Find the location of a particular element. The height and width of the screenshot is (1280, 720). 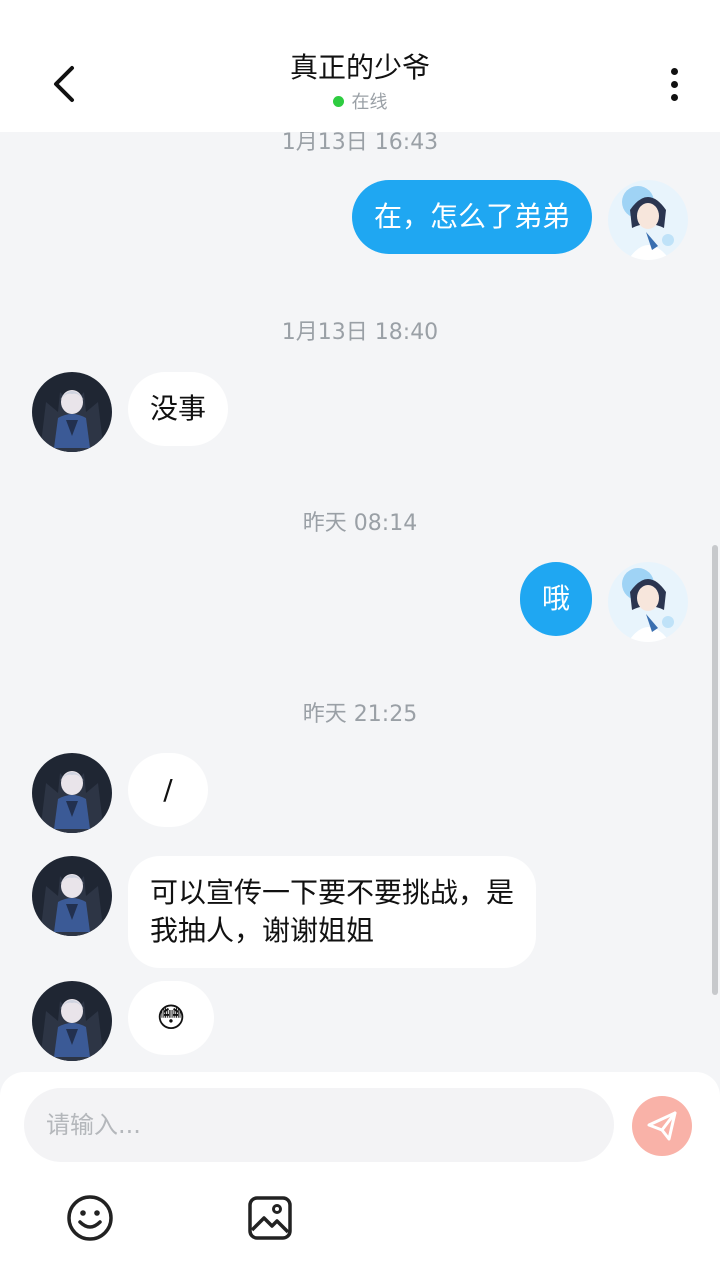

online-status: 在线 is located at coordinates (360, 101).